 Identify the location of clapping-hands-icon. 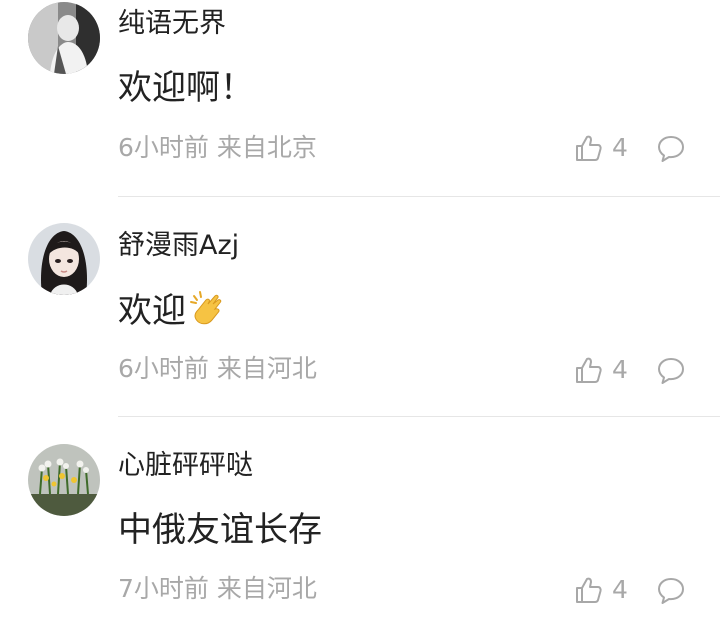
(208, 313).